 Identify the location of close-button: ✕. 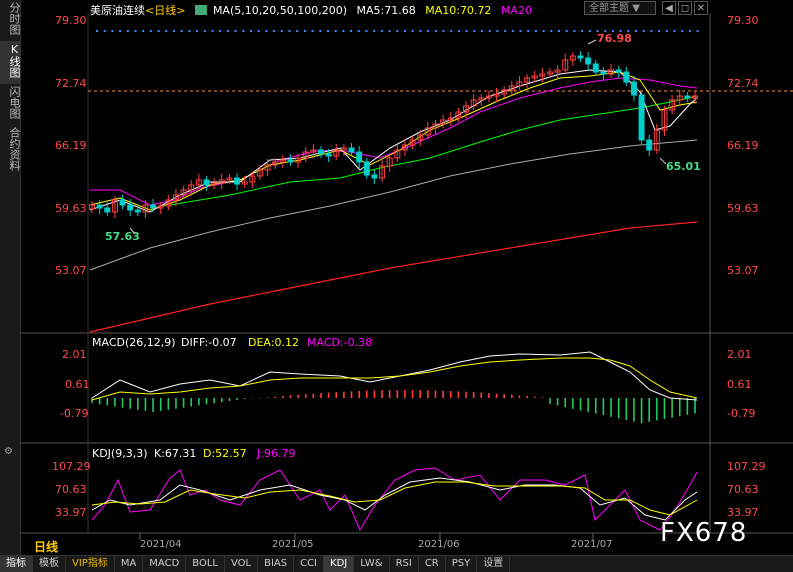
(701, 8).